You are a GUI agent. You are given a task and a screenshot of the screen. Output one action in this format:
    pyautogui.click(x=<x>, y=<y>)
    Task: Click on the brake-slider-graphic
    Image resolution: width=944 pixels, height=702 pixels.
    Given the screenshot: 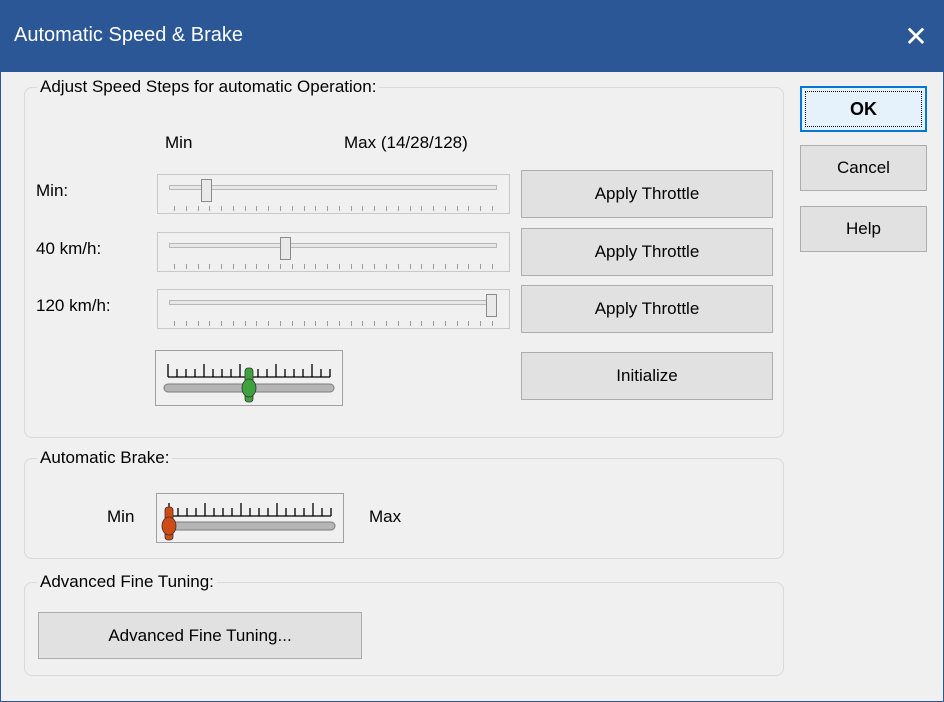 What is the action you would take?
    pyautogui.click(x=248, y=522)
    